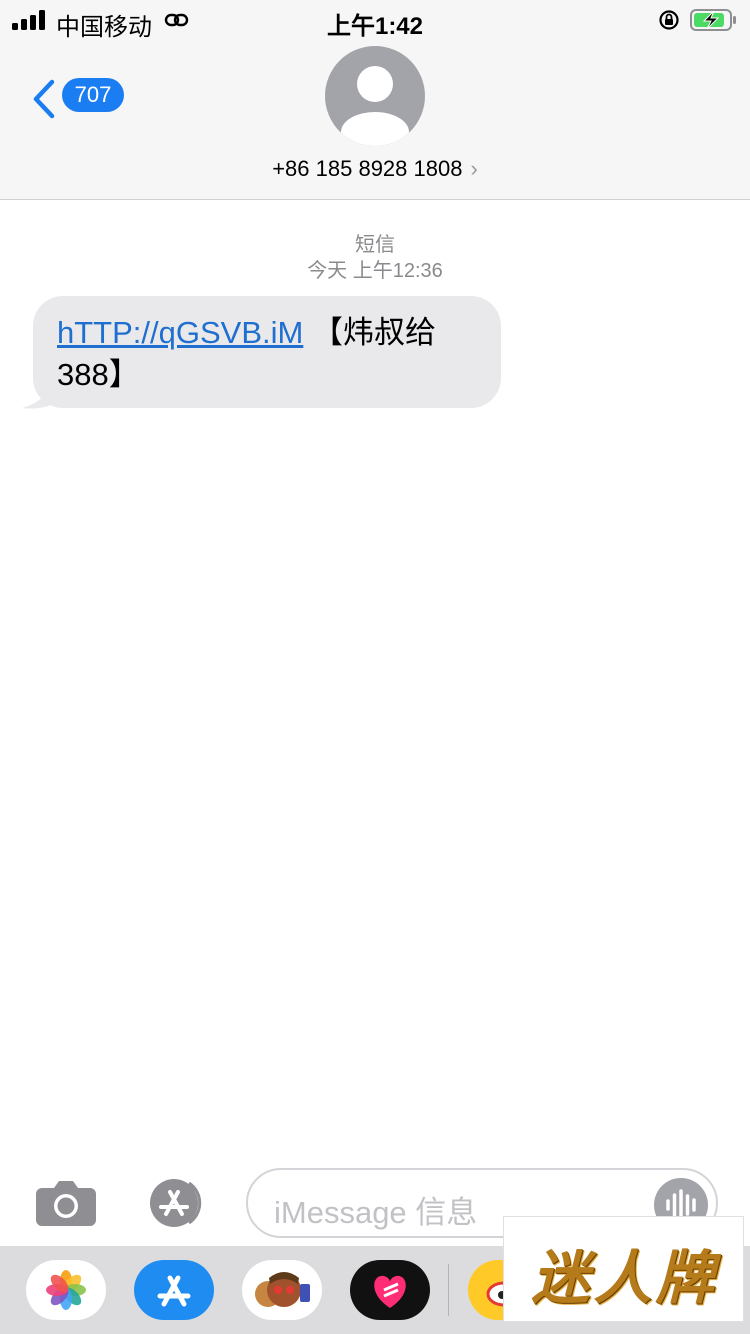 The width and height of the screenshot is (750, 1334). I want to click on status-bar: 中国移动 上午1:42, so click(375, 20).